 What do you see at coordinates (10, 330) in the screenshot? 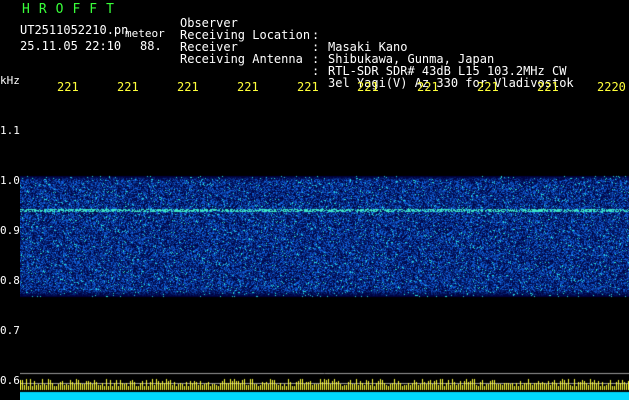
I see `y-tick-label: 0.7` at bounding box center [10, 330].